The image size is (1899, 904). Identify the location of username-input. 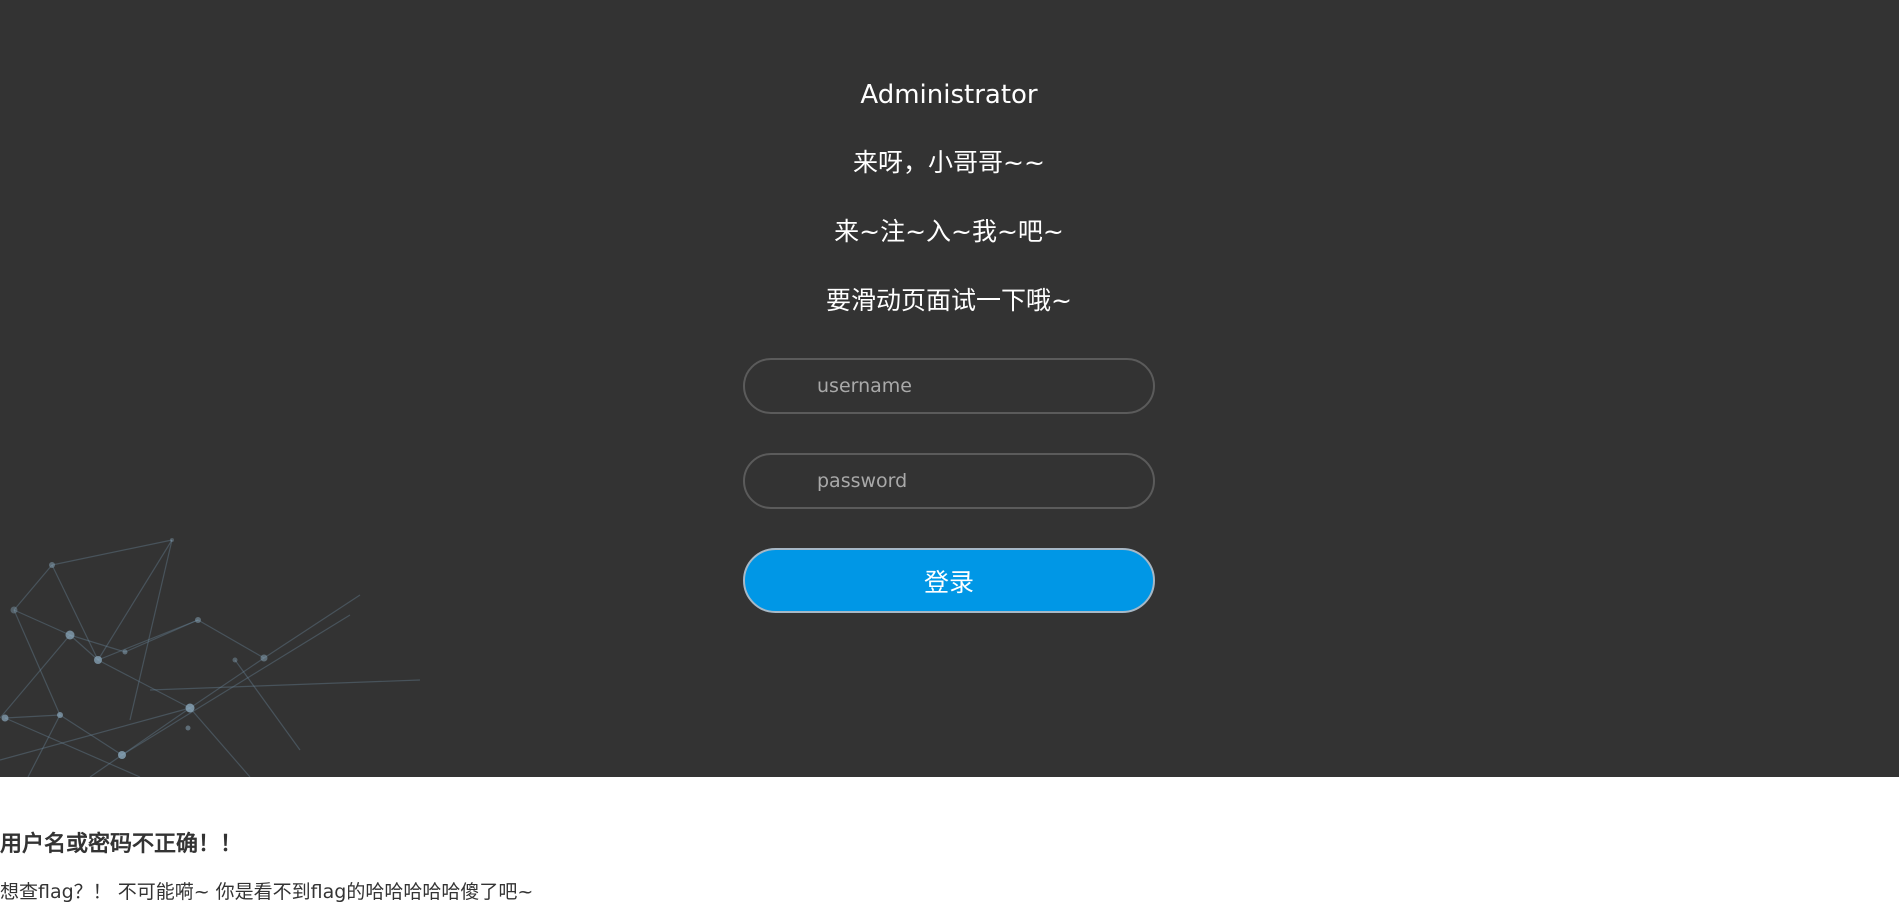
(949, 386).